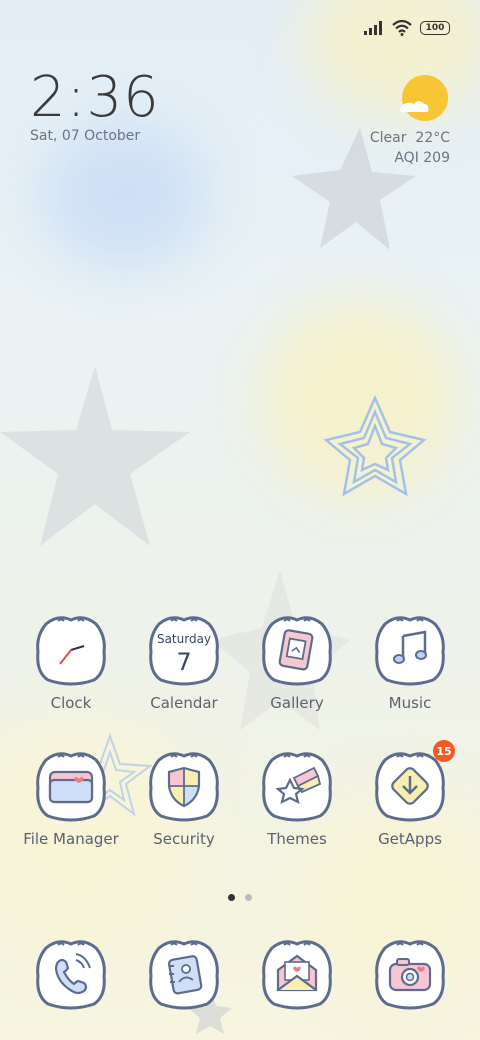 This screenshot has height=1040, width=480. I want to click on messages-envelope-icon, so click(297, 975).